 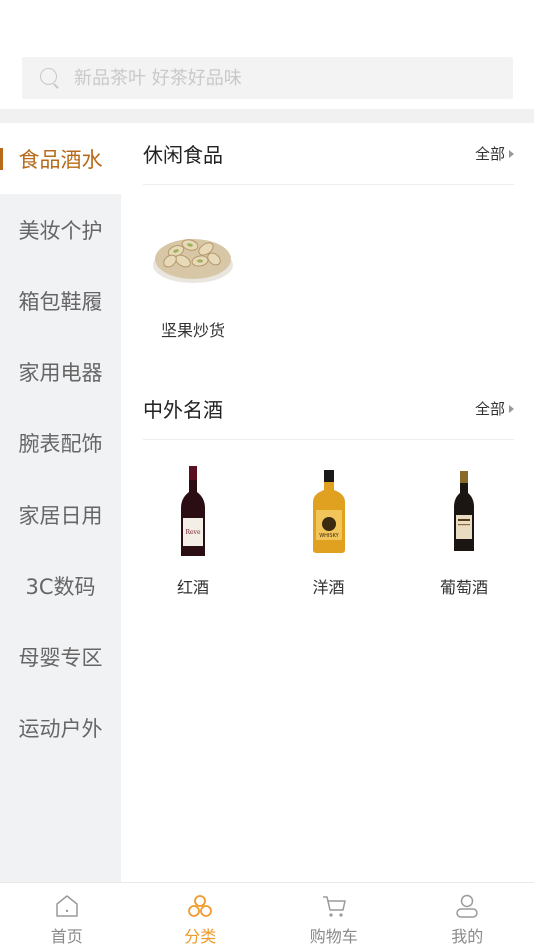 What do you see at coordinates (67, 906) in the screenshot?
I see `home-icon` at bounding box center [67, 906].